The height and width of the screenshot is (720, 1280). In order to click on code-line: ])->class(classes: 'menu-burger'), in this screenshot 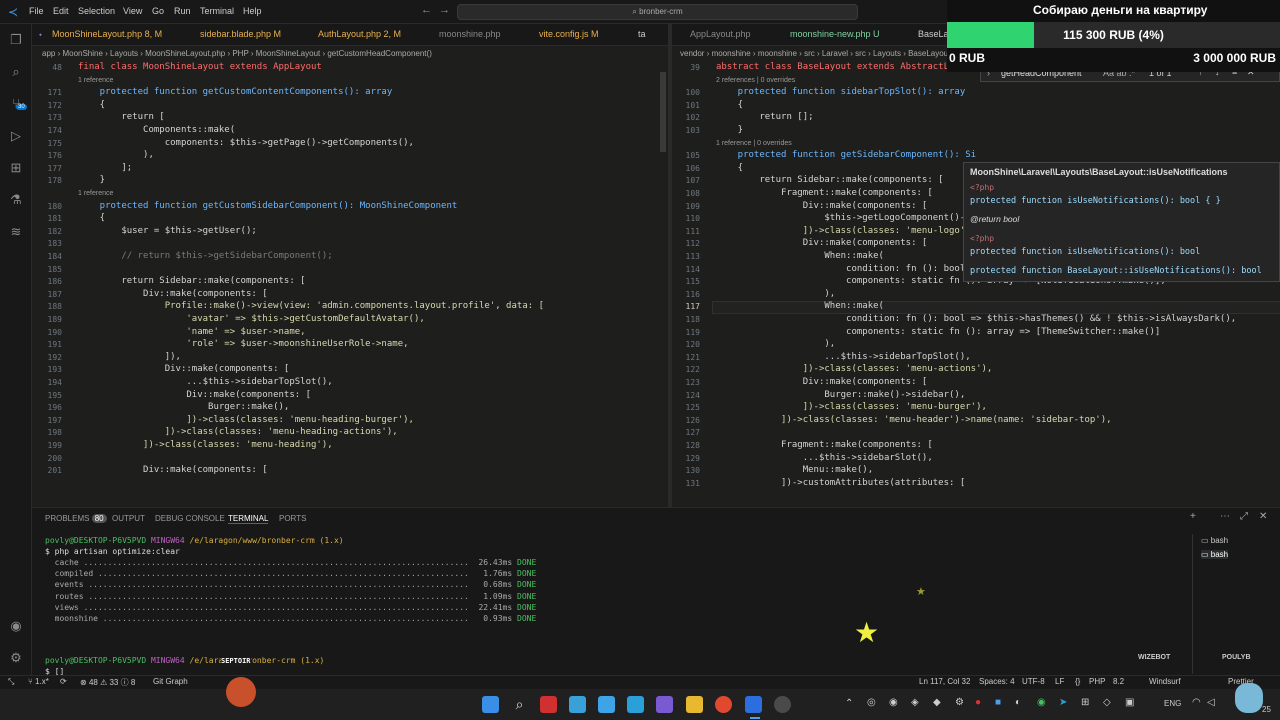, I will do `click(851, 407)`.